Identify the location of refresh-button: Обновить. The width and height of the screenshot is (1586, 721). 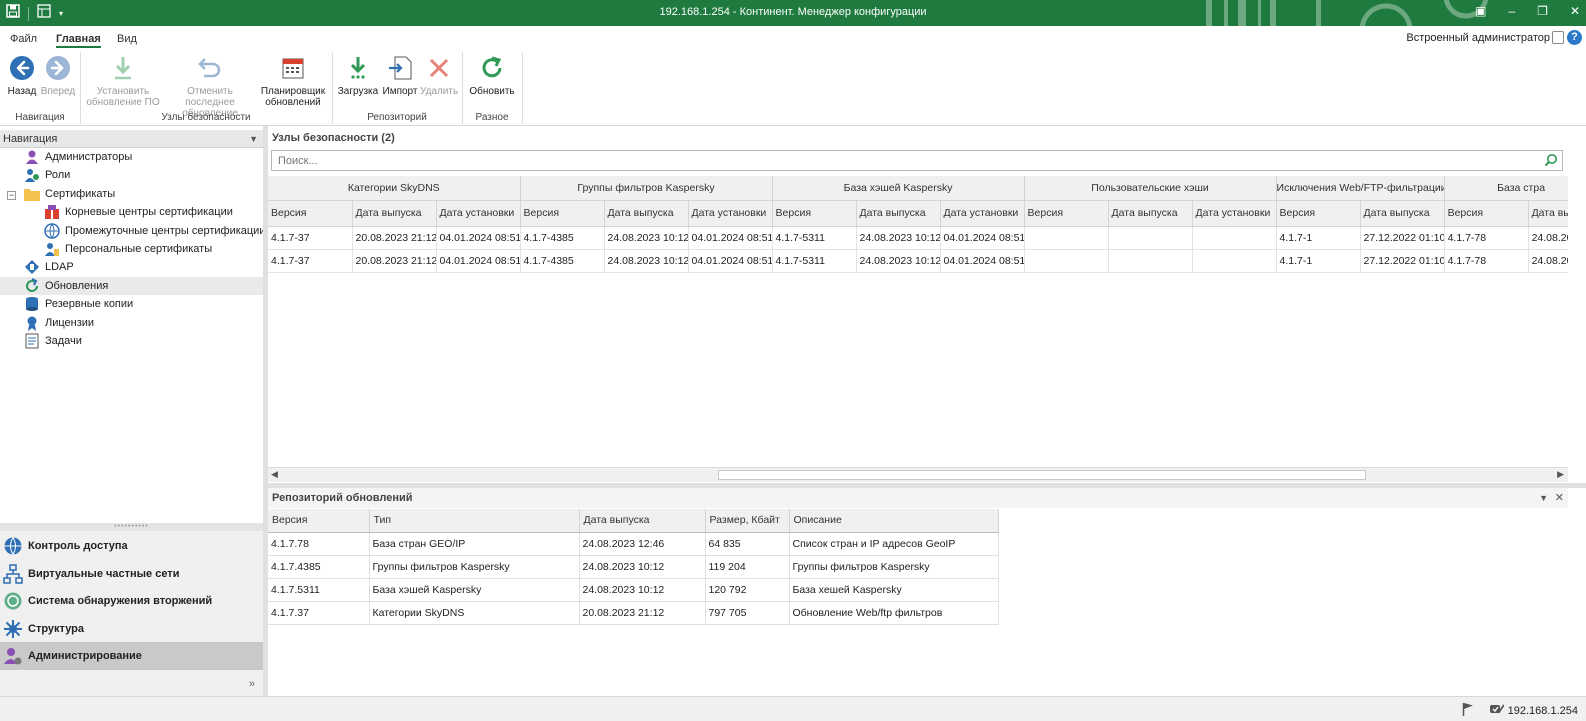
(492, 75).